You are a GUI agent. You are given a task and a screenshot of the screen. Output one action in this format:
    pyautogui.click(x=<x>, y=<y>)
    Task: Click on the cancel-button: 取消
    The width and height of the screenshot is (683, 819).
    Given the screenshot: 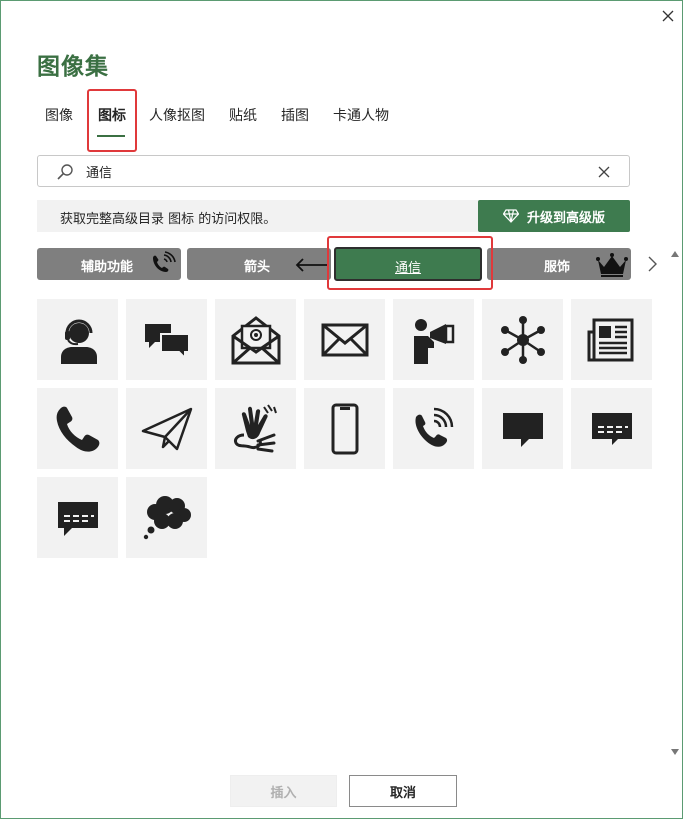 What is the action you would take?
    pyautogui.click(x=403, y=791)
    